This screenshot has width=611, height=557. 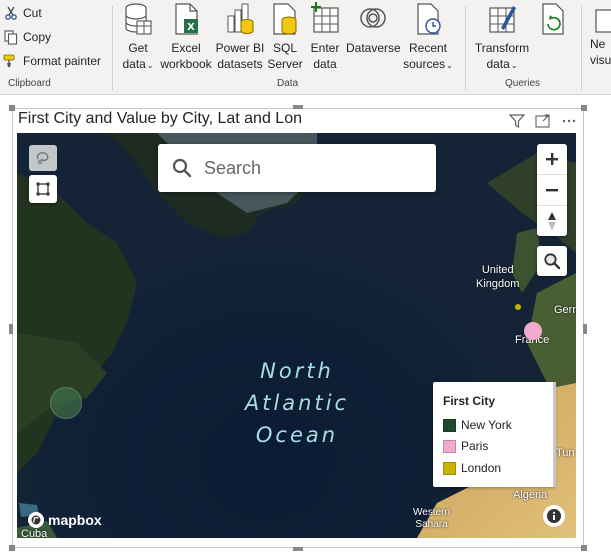 What do you see at coordinates (429, 19) in the screenshot?
I see `recent-sources-clock-icon` at bounding box center [429, 19].